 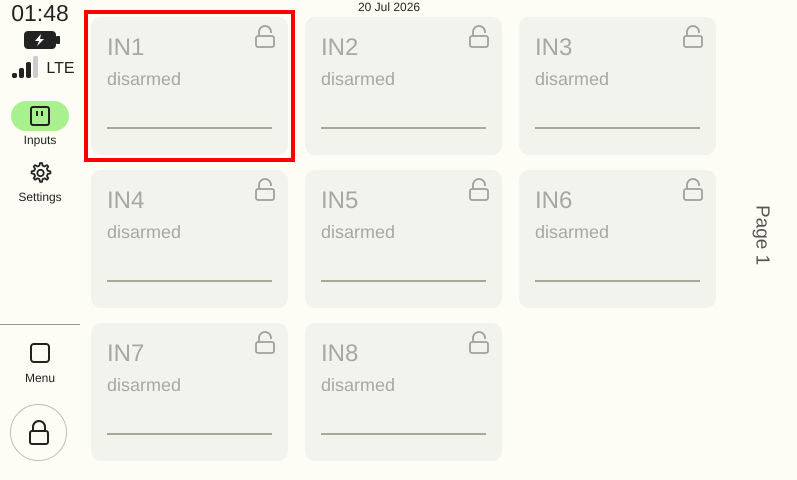 I want to click on settings-icon, so click(x=40, y=173).